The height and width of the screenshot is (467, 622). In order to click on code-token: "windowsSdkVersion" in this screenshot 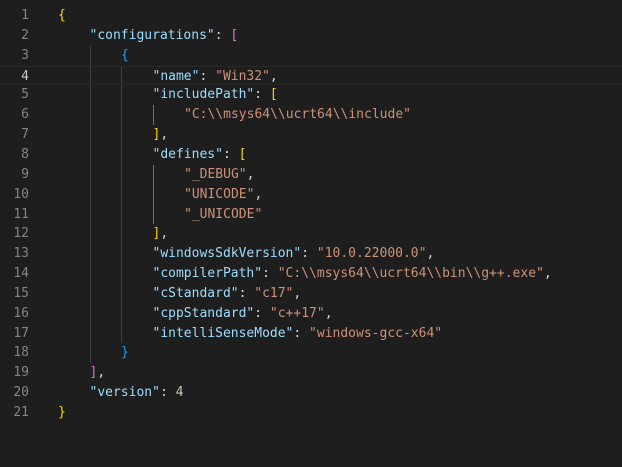, I will do `click(227, 254)`.